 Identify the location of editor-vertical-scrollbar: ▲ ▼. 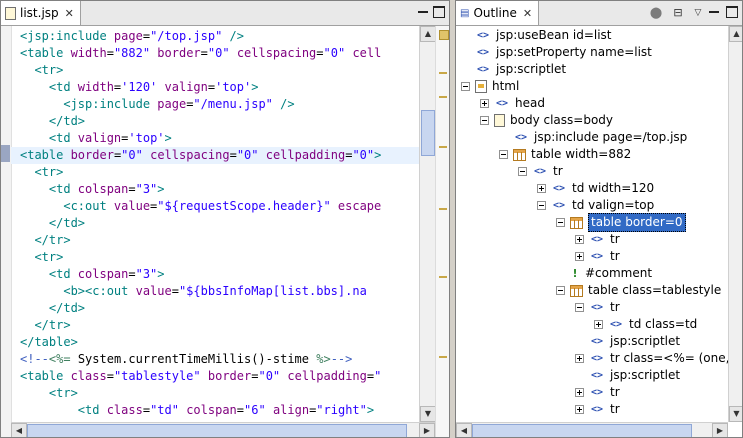
(427, 224).